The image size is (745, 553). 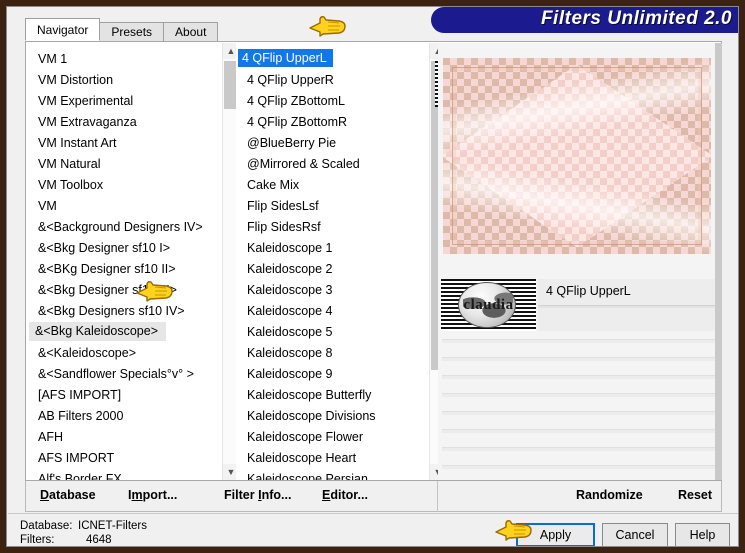 What do you see at coordinates (107, 290) in the screenshot?
I see `list-item-label: &<Bkg Designer sf10 III>` at bounding box center [107, 290].